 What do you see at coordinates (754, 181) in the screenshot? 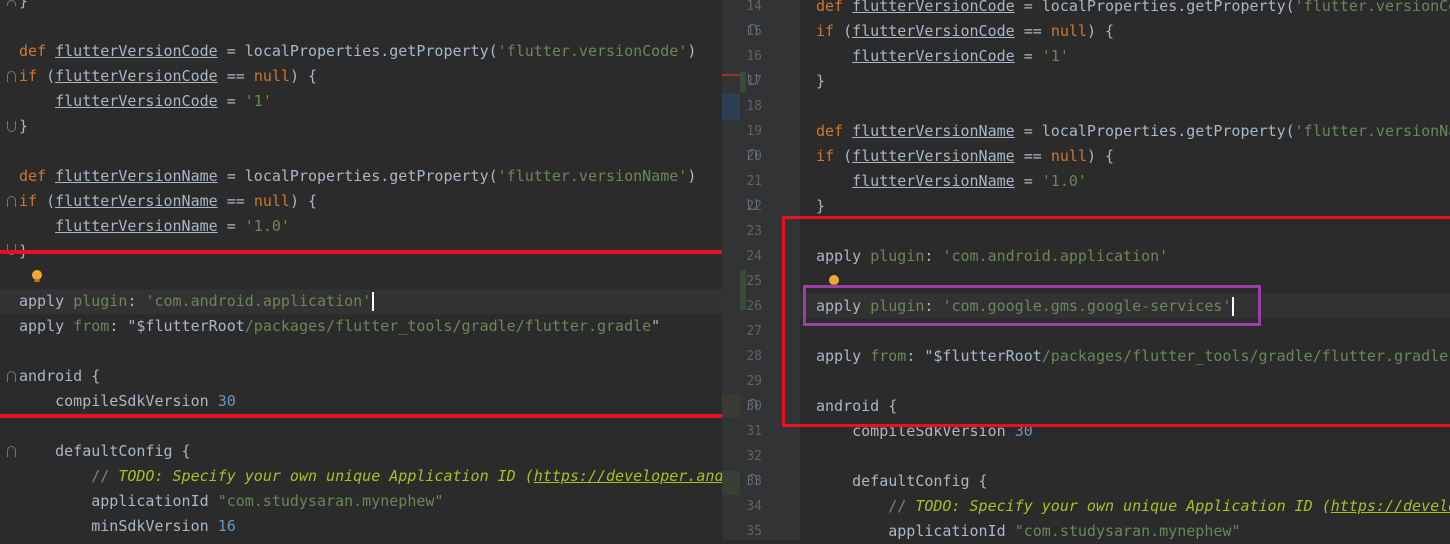
I see `line-number: 21` at bounding box center [754, 181].